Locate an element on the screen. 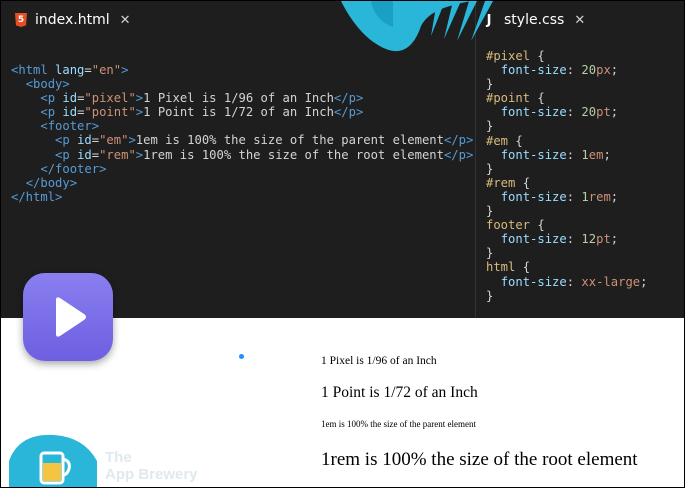  brewery-logo-icon is located at coordinates (53, 460).